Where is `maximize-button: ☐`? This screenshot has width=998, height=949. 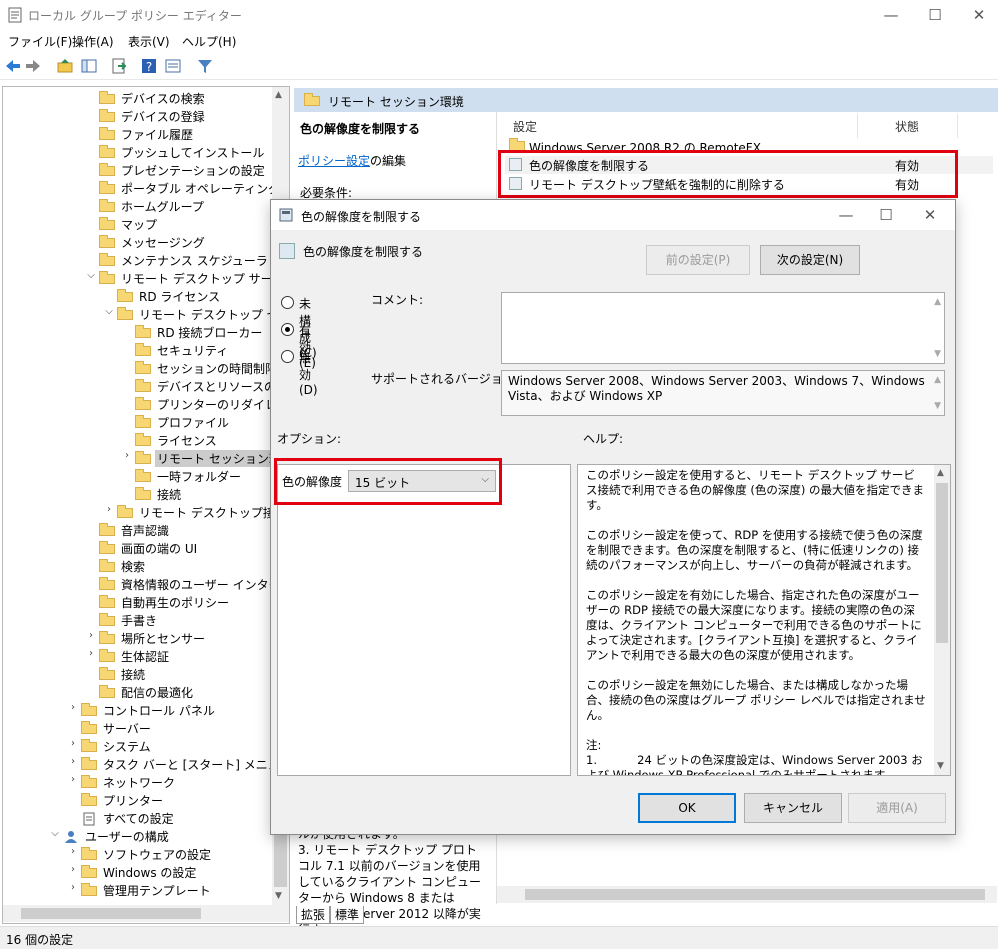
maximize-button: ☐ is located at coordinates (935, 15).